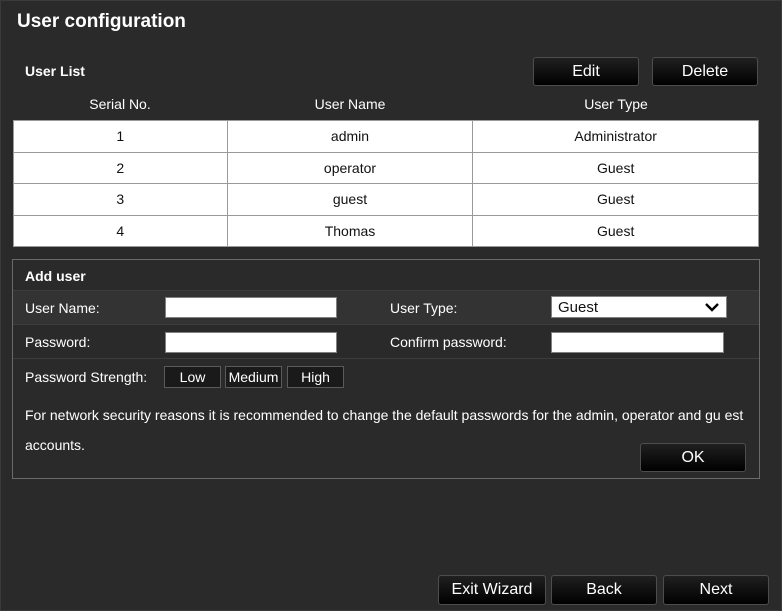  What do you see at coordinates (120, 230) in the screenshot?
I see `cell-serial: 4` at bounding box center [120, 230].